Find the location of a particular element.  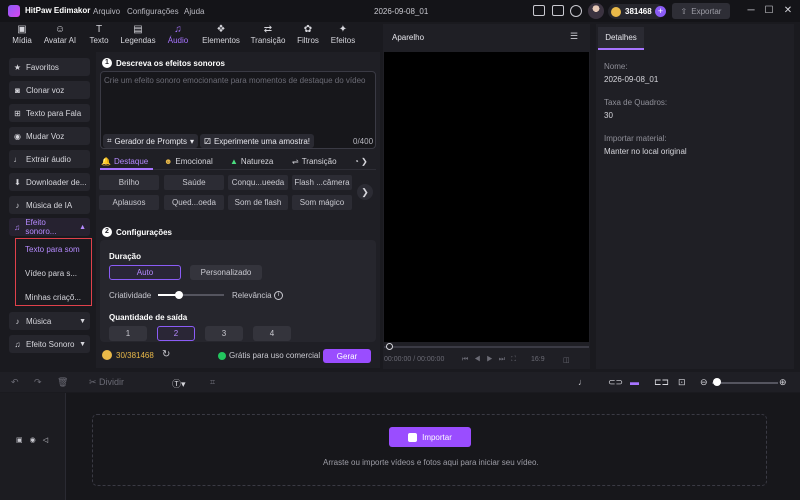

track-controls: ▣◉◁ is located at coordinates (35, 440).